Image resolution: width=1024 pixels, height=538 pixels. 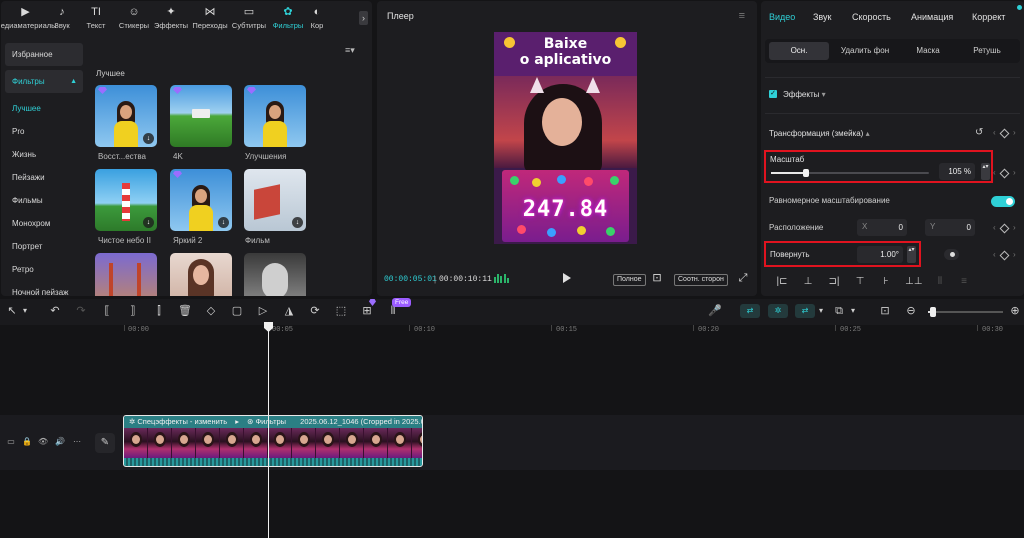 What do you see at coordinates (60, 442) in the screenshot?
I see `volume-icon: 🔊` at bounding box center [60, 442].